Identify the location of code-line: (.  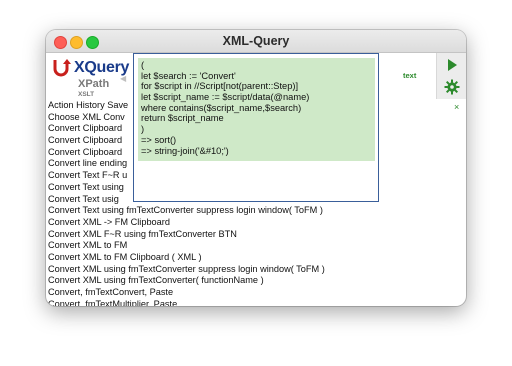
(143, 65).